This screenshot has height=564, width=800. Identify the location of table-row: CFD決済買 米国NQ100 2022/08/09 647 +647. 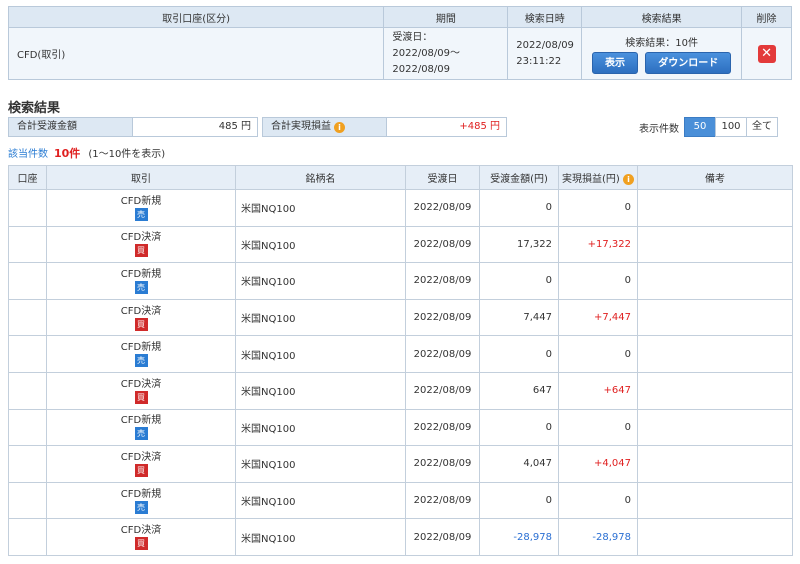
(400, 390).